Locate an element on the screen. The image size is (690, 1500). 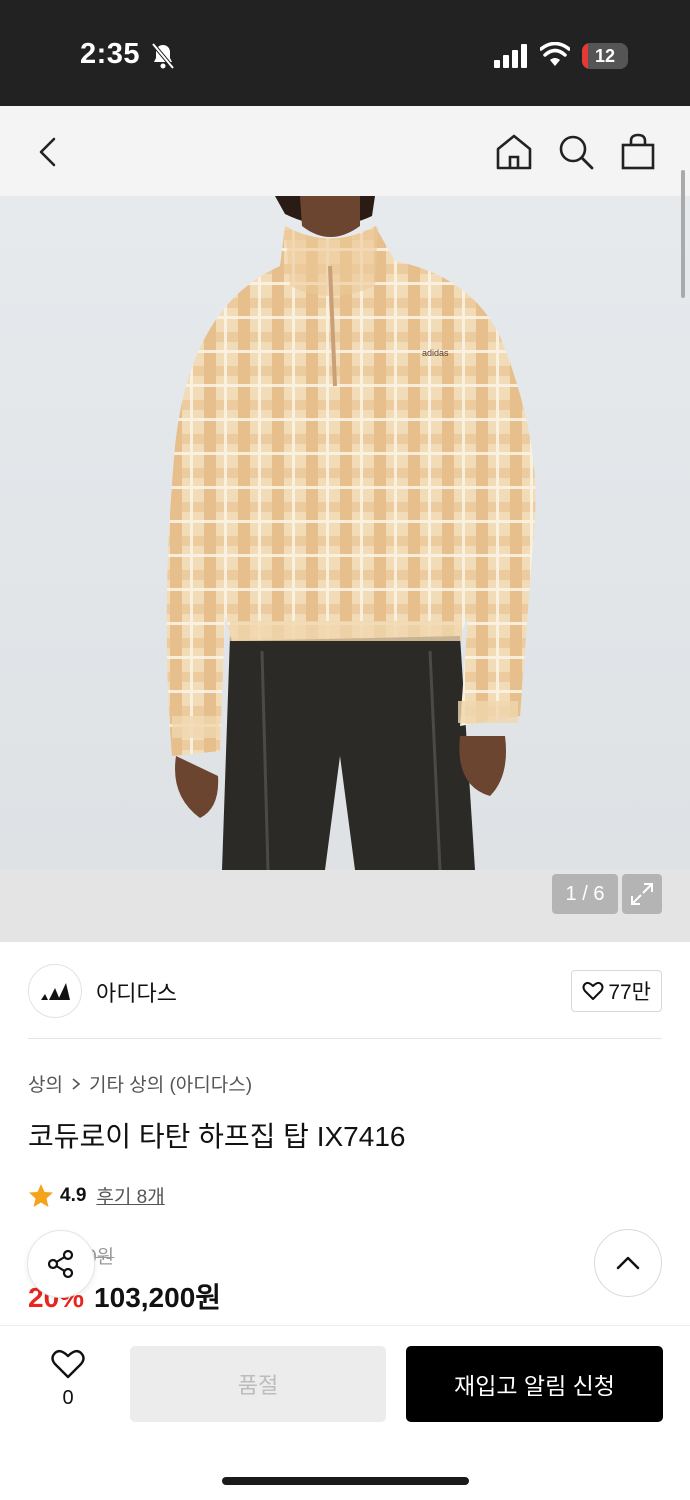
adidas-logo-icon is located at coordinates (55, 991).